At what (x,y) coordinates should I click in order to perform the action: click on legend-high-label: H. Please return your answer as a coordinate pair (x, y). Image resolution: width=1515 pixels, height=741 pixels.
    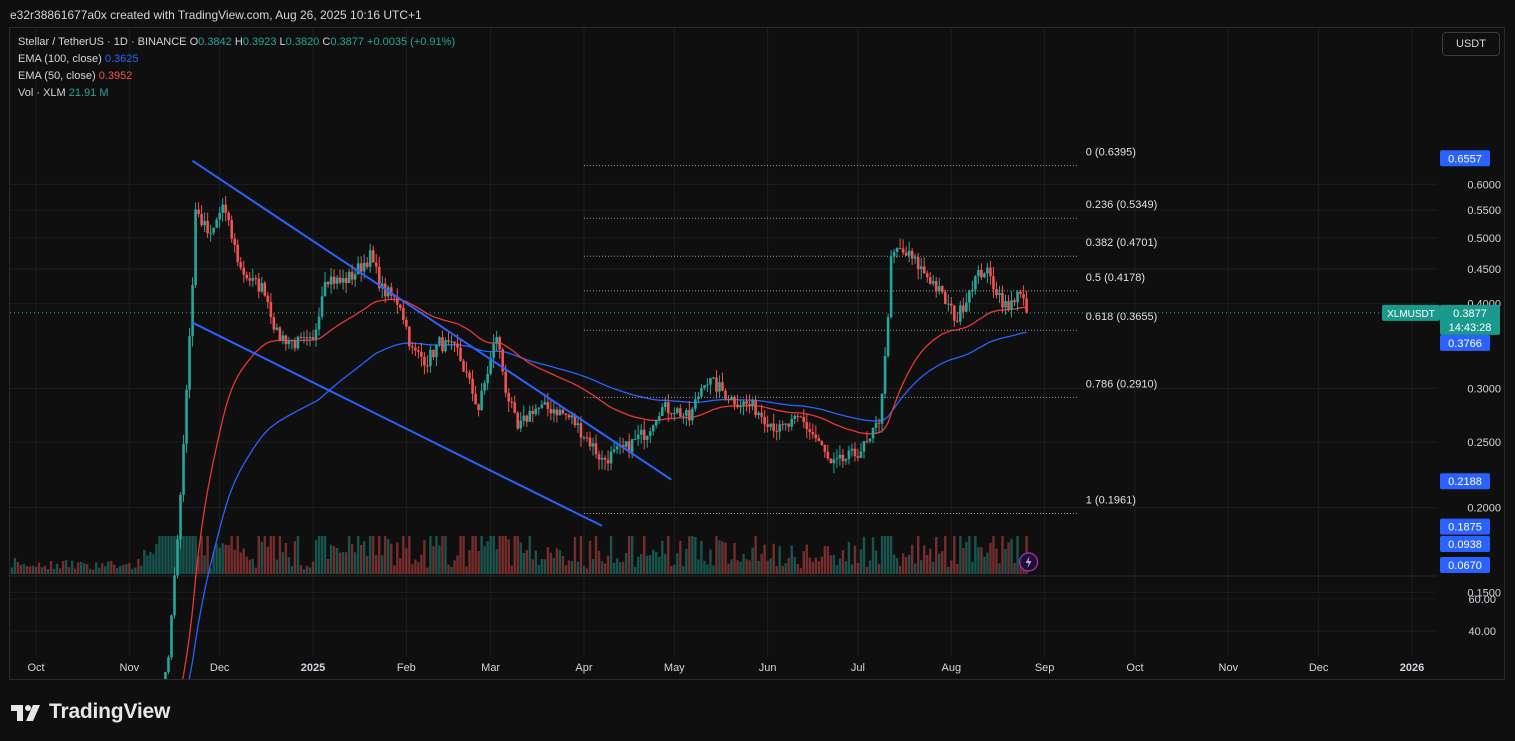
    Looking at the image, I should click on (238, 42).